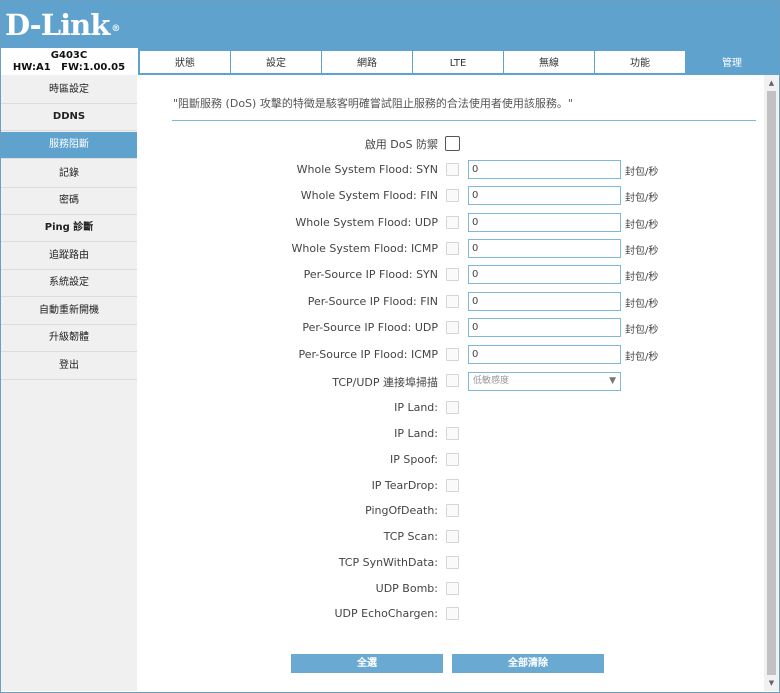  What do you see at coordinates (406, 588) in the screenshot?
I see `attack-option-label: UDP Bomb:` at bounding box center [406, 588].